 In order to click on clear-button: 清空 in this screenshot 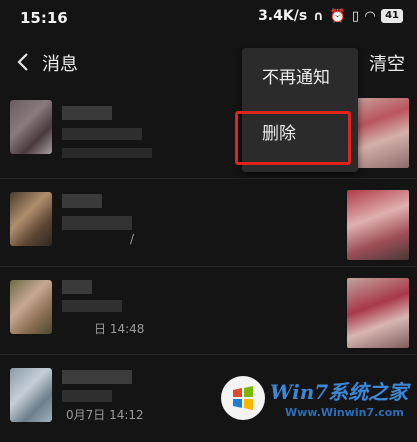, I will do `click(387, 63)`.